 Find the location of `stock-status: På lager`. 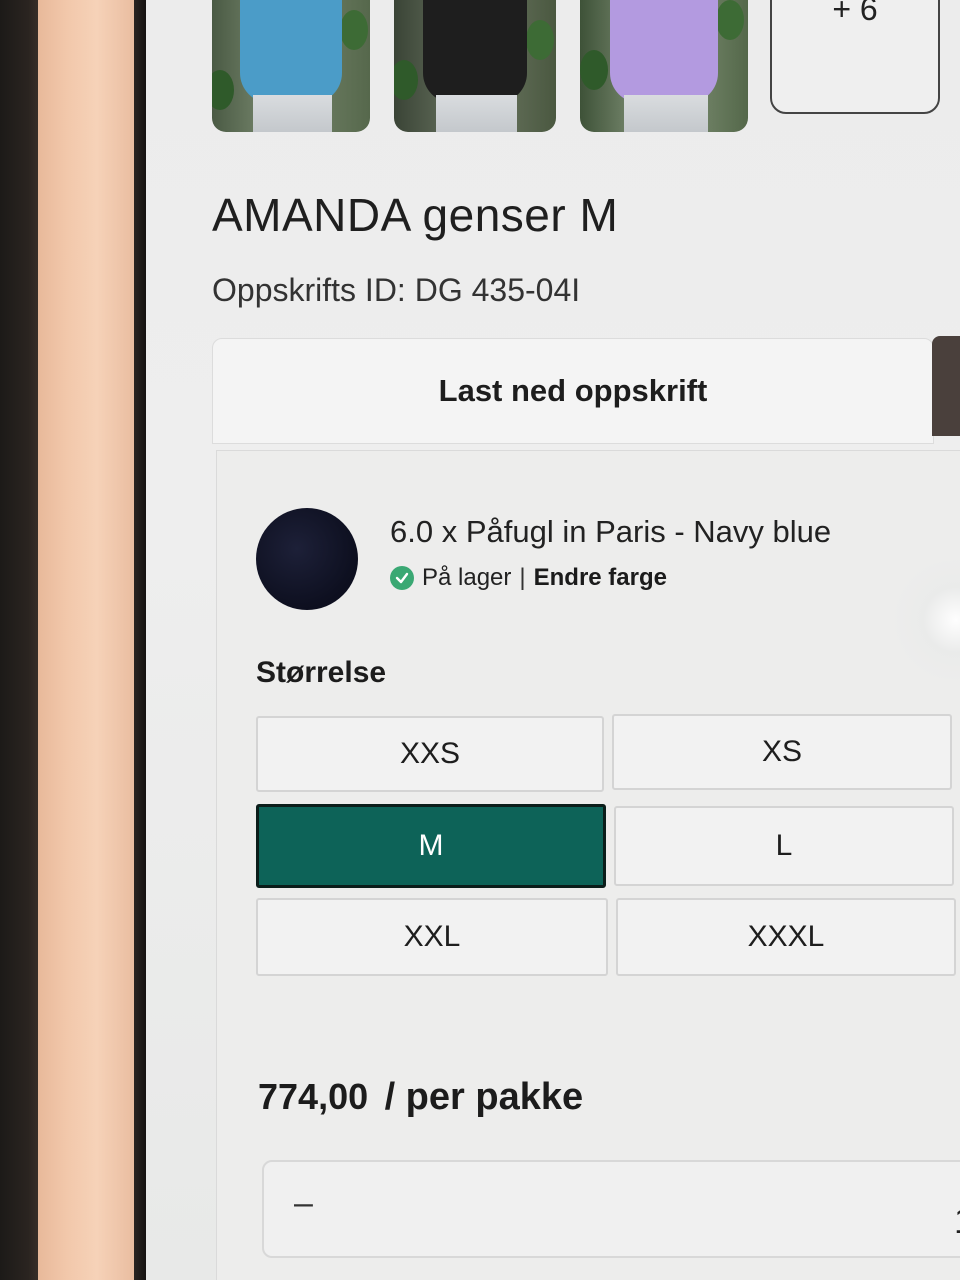

stock-status: På lager is located at coordinates (467, 577).